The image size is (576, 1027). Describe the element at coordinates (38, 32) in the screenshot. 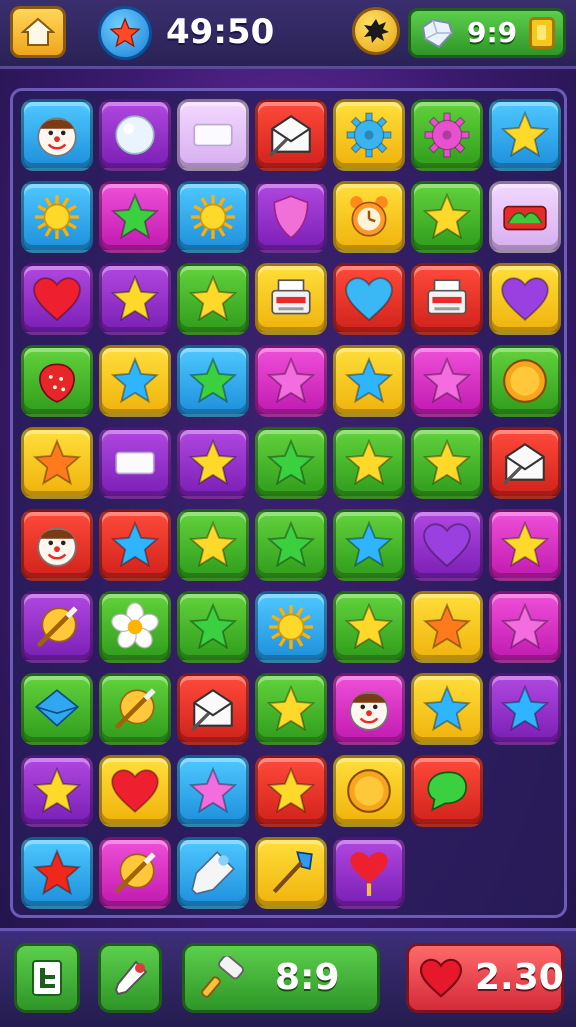

I see `home-button` at that location.